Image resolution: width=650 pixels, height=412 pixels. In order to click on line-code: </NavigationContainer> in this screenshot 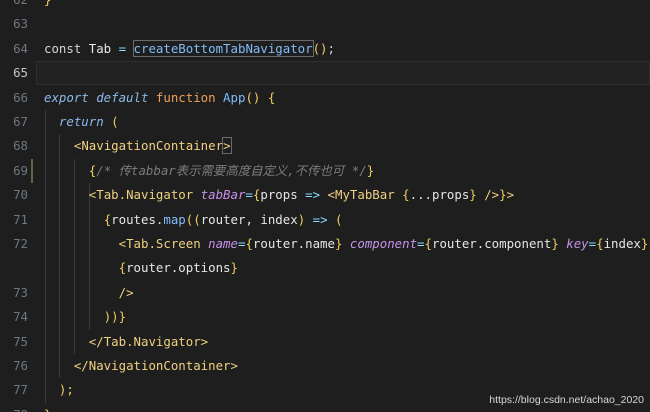, I will do `click(141, 366)`.